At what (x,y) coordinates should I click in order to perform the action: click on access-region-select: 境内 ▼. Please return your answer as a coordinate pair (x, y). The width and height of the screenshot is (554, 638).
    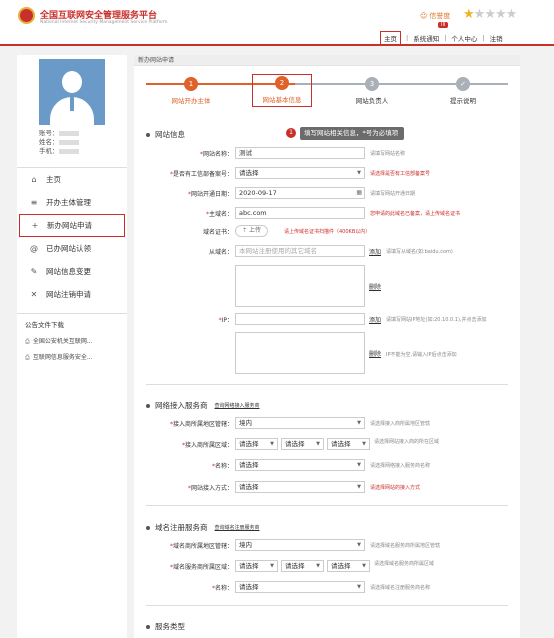
    Looking at the image, I should click on (300, 423).